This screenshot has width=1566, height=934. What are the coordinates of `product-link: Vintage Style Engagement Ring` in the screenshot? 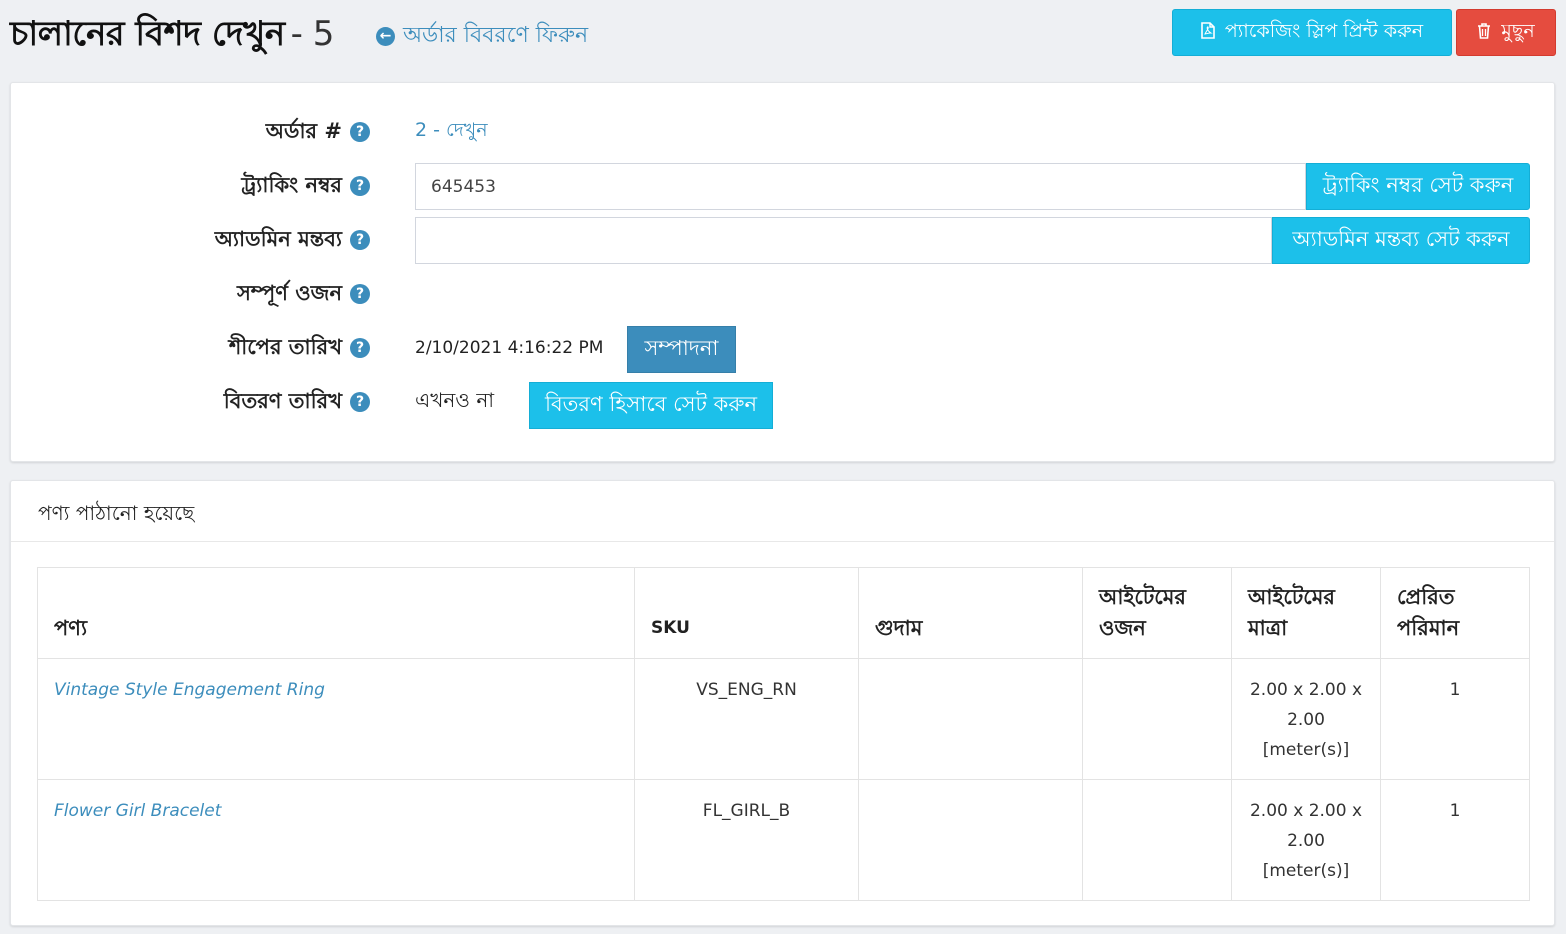 It's located at (189, 690).